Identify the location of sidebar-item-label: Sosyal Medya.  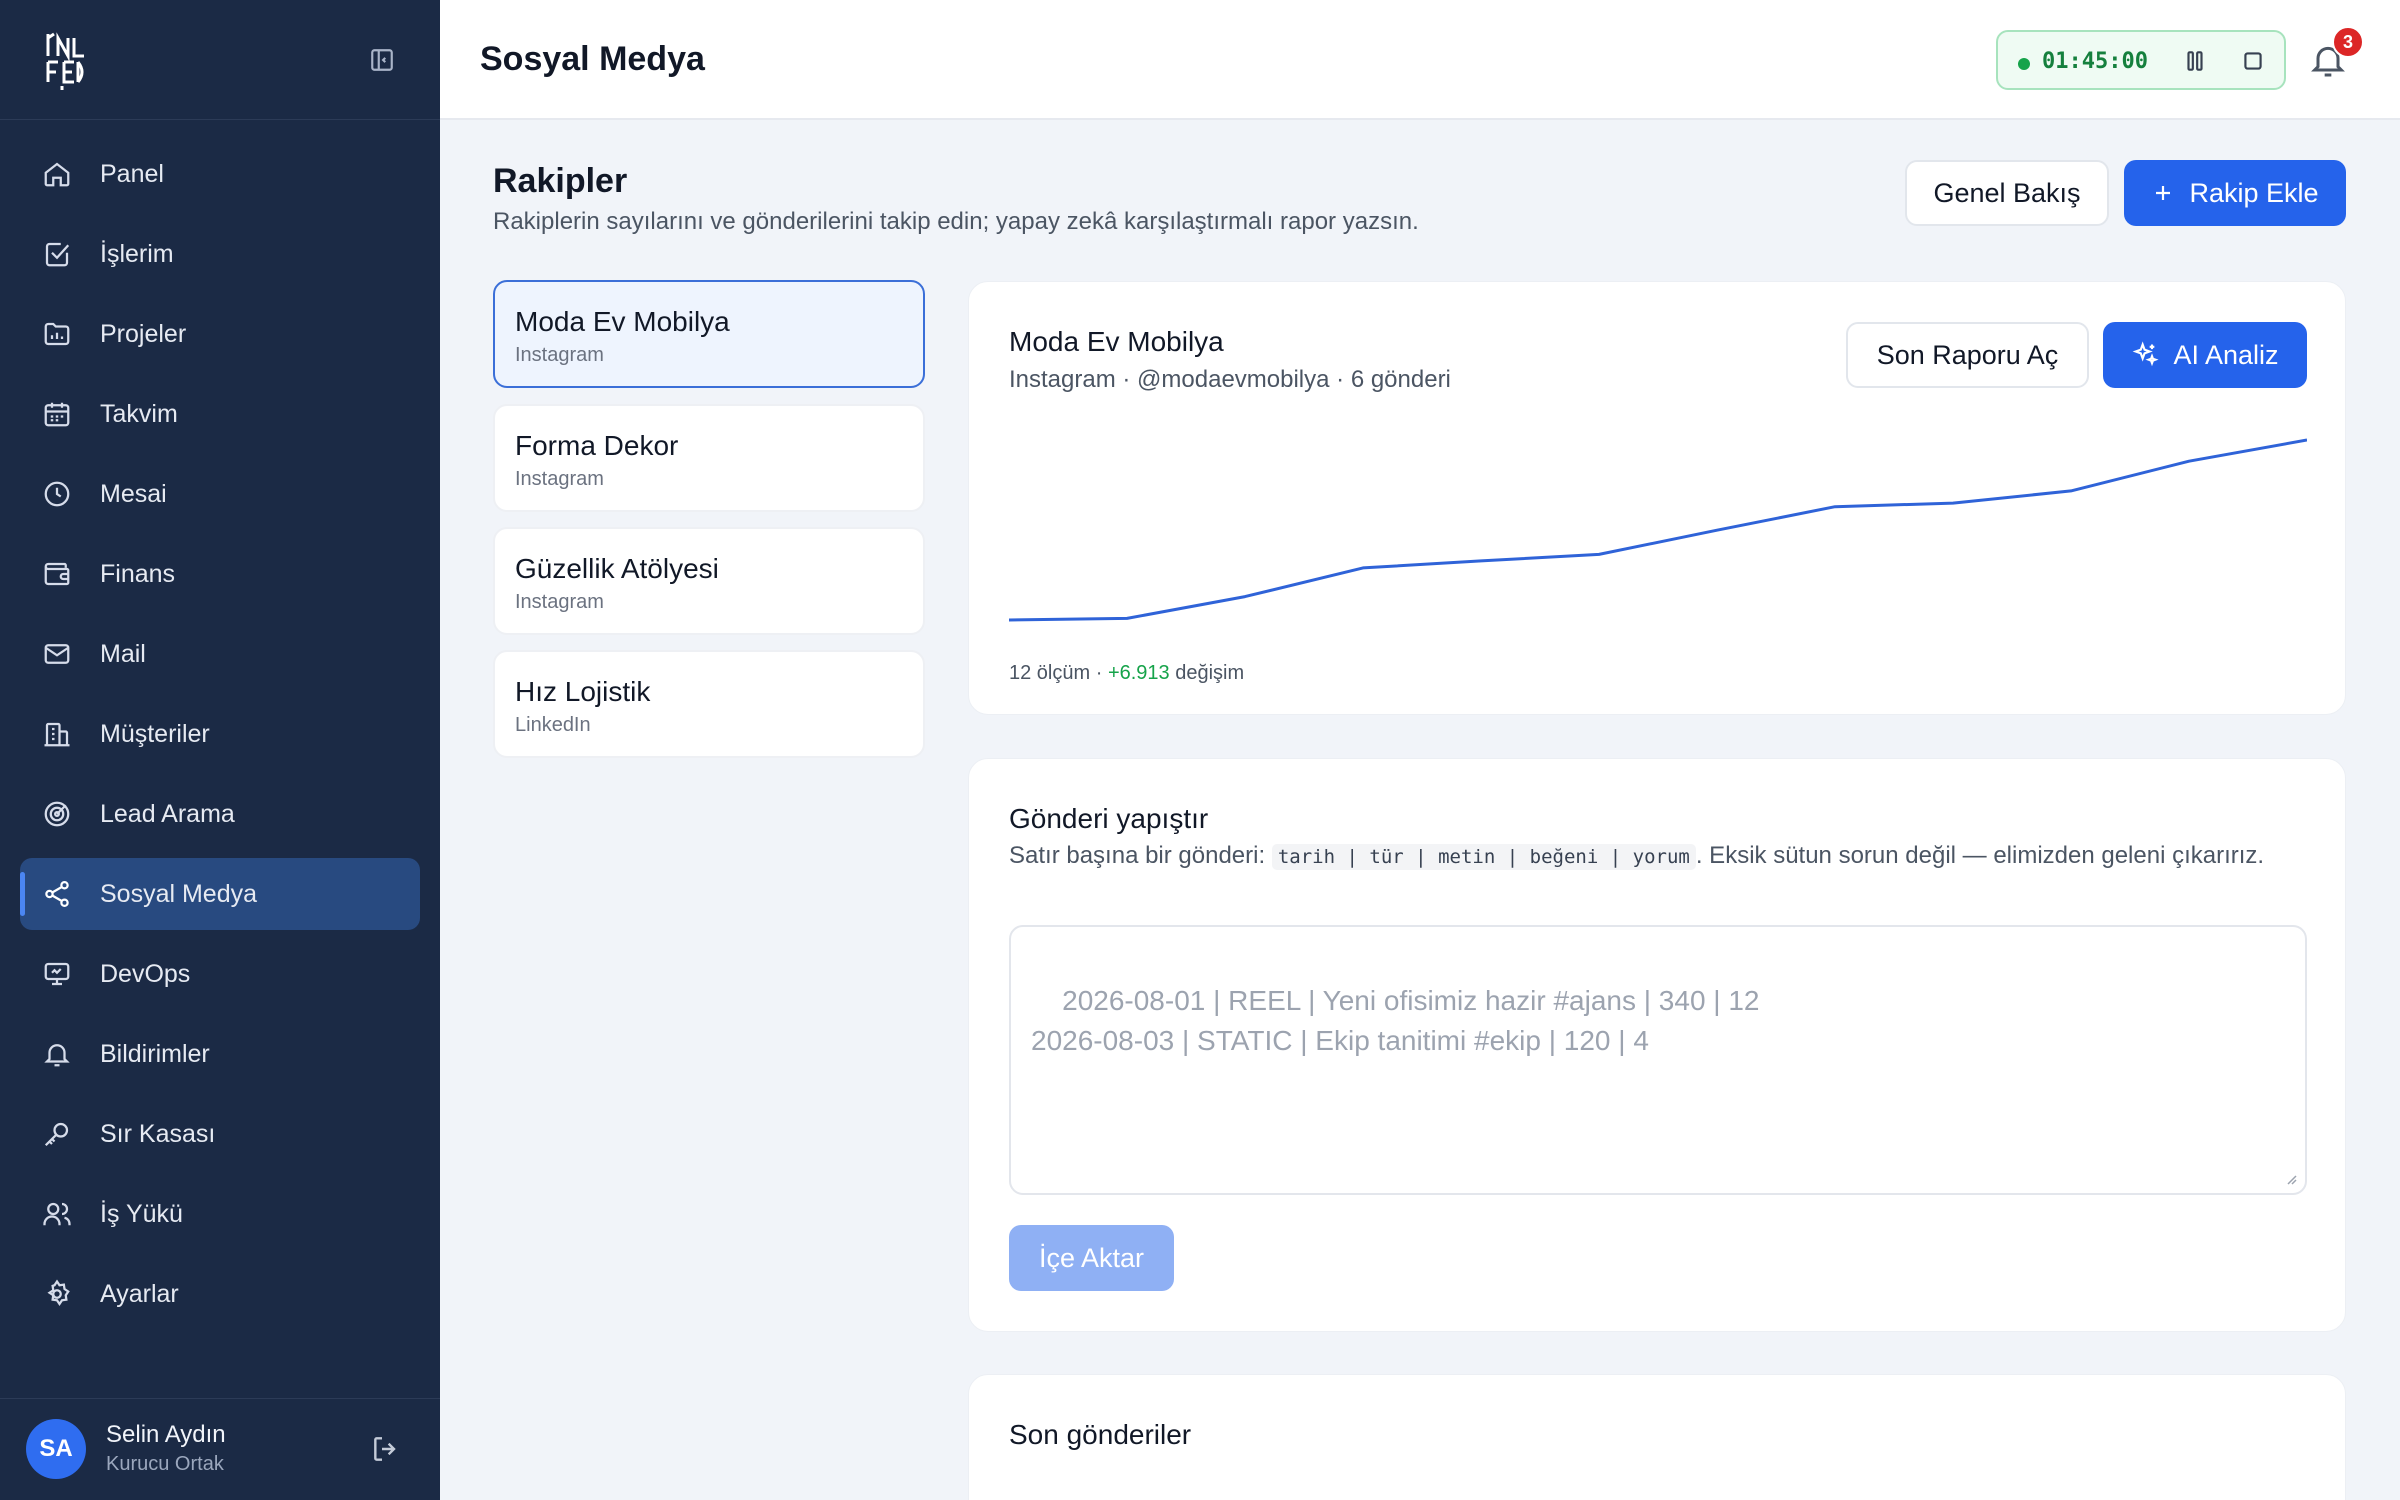
(179, 893).